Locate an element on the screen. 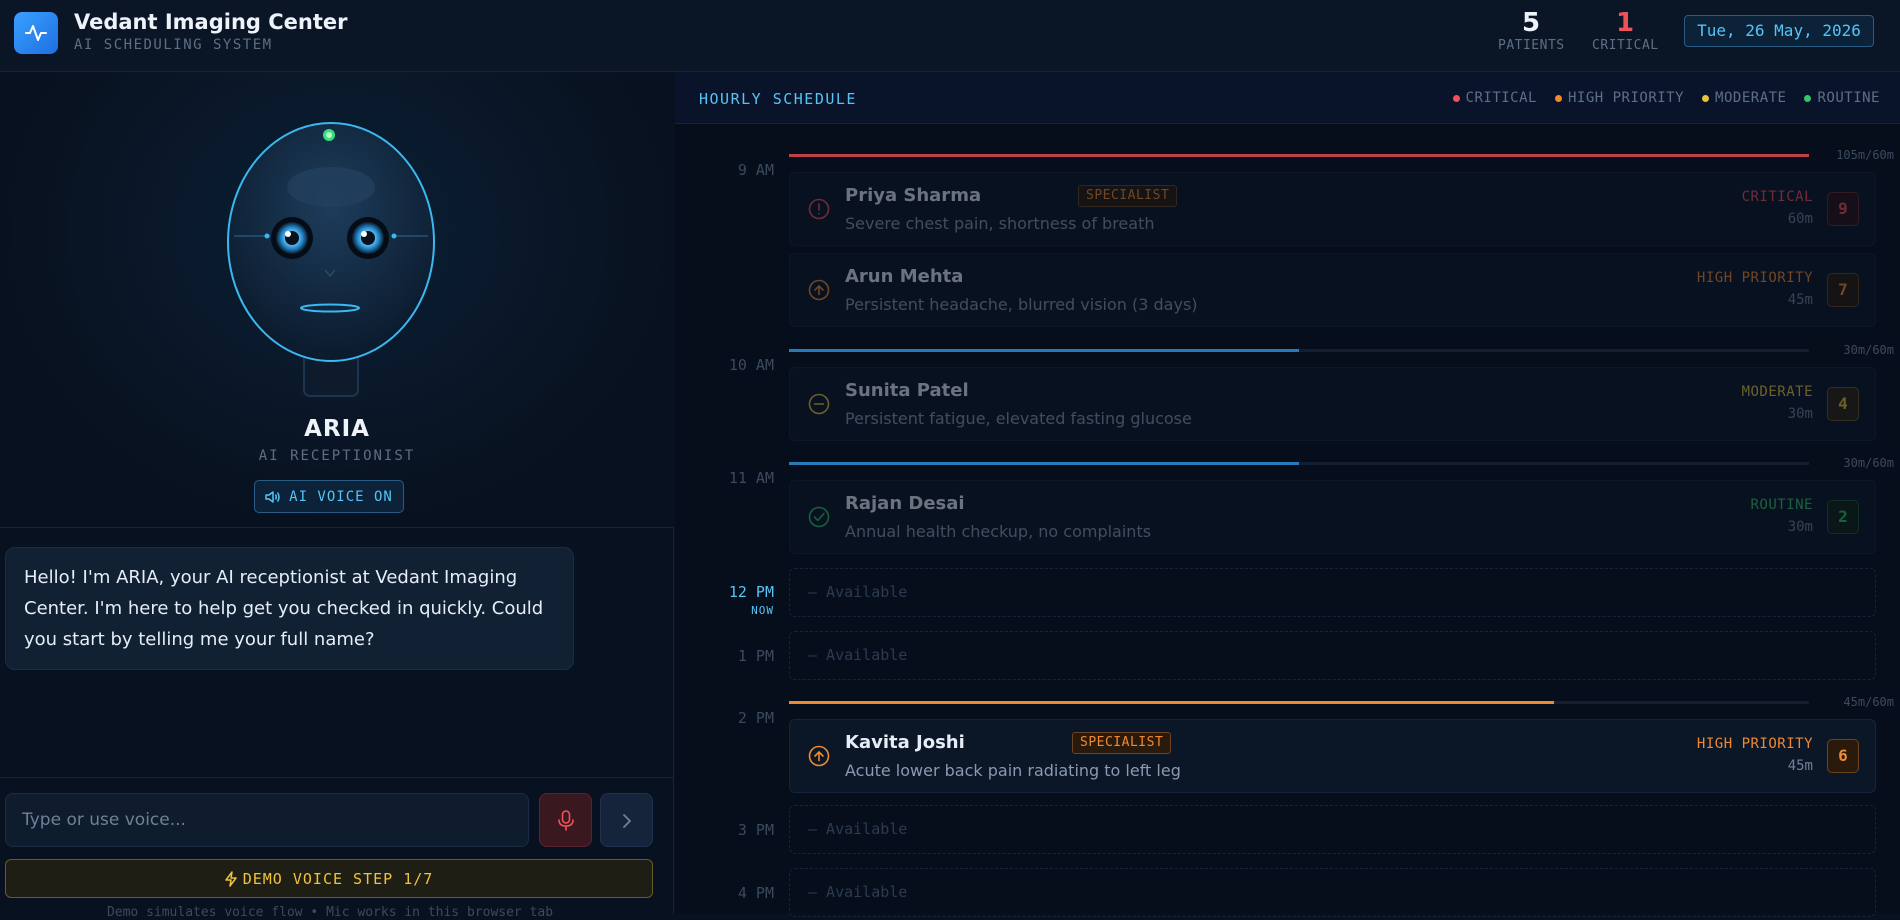 The image size is (1900, 920). priority-label: CRITICAL is located at coordinates (1777, 197).